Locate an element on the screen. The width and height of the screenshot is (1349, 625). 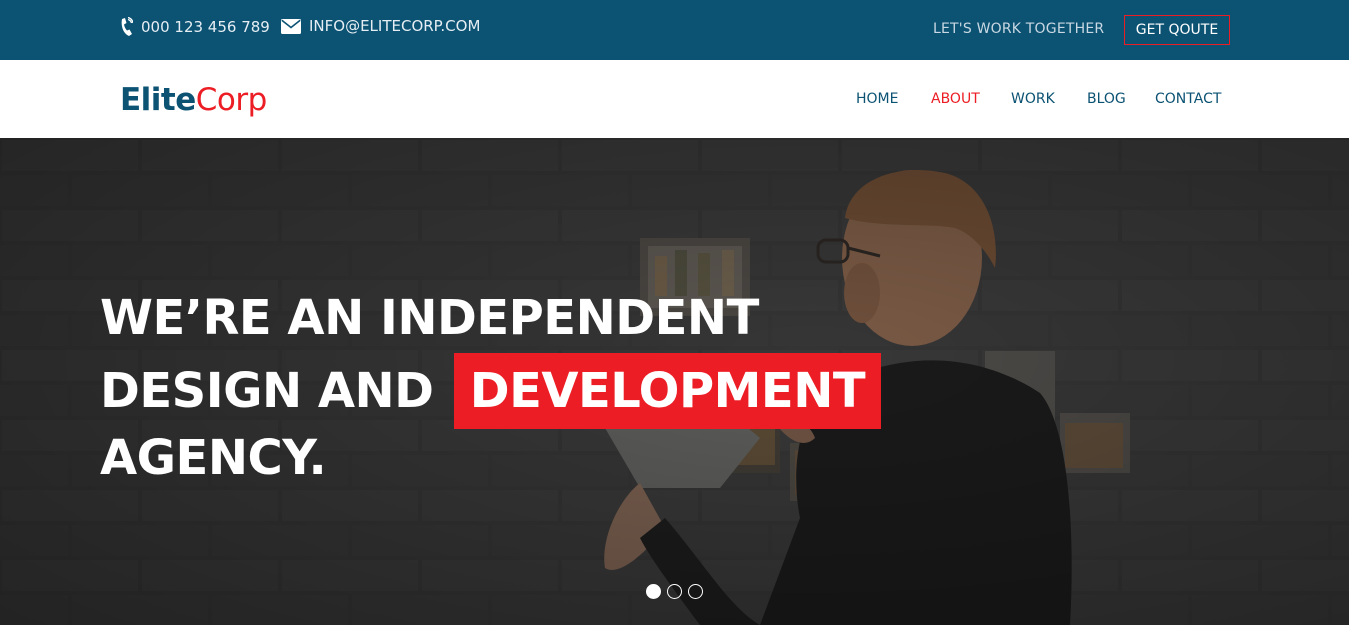
nav-home: HOME is located at coordinates (877, 99).